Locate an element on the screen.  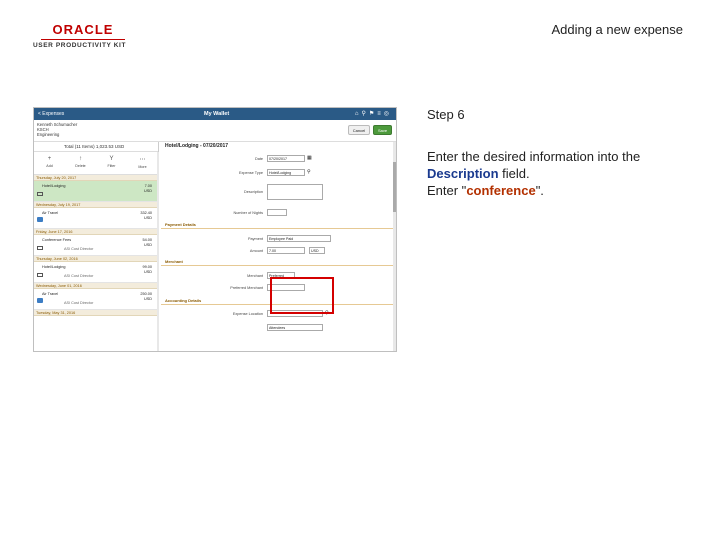
cancel-button: Cancel is located at coordinates (359, 130).